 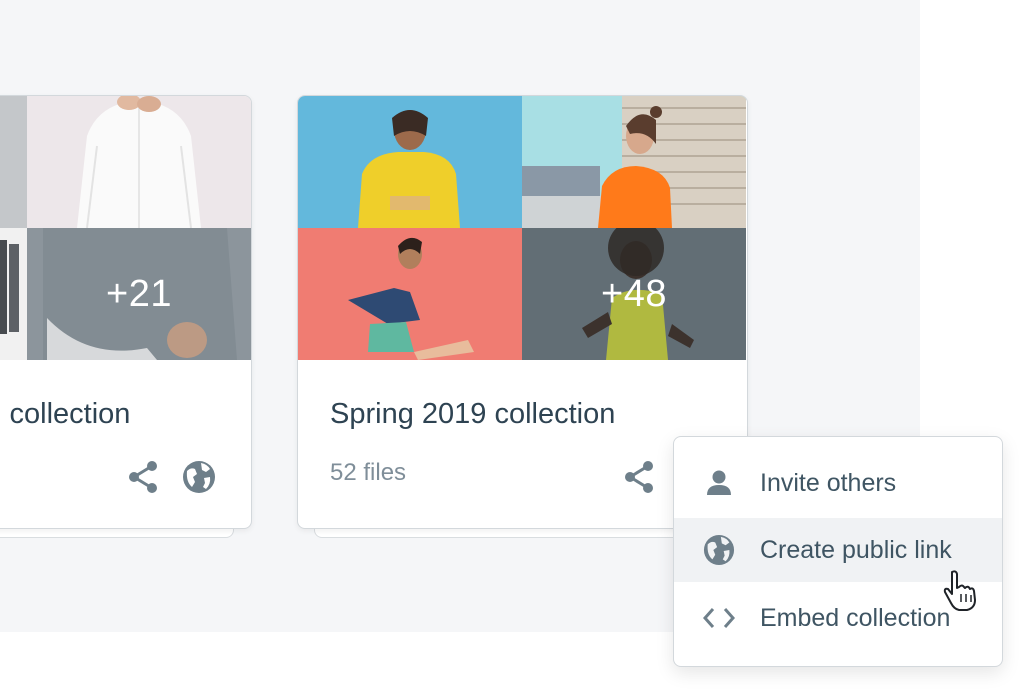 I want to click on thumbnail-grid: +21, so click(x=125, y=228).